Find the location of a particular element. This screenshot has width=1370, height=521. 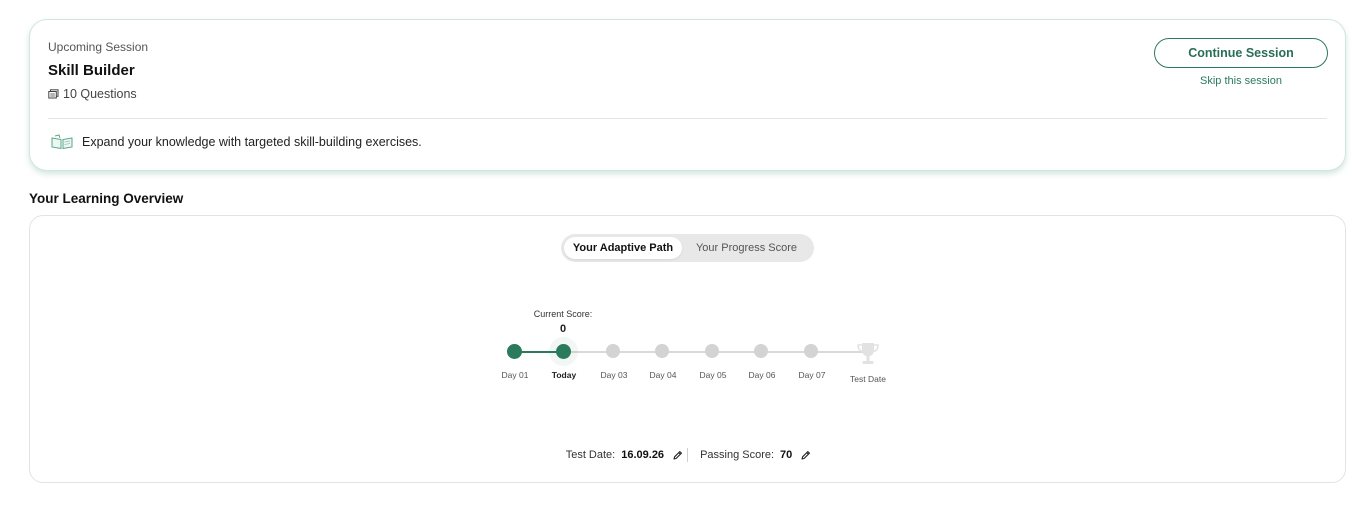

current-score-label: Current Score: is located at coordinates (563, 314).